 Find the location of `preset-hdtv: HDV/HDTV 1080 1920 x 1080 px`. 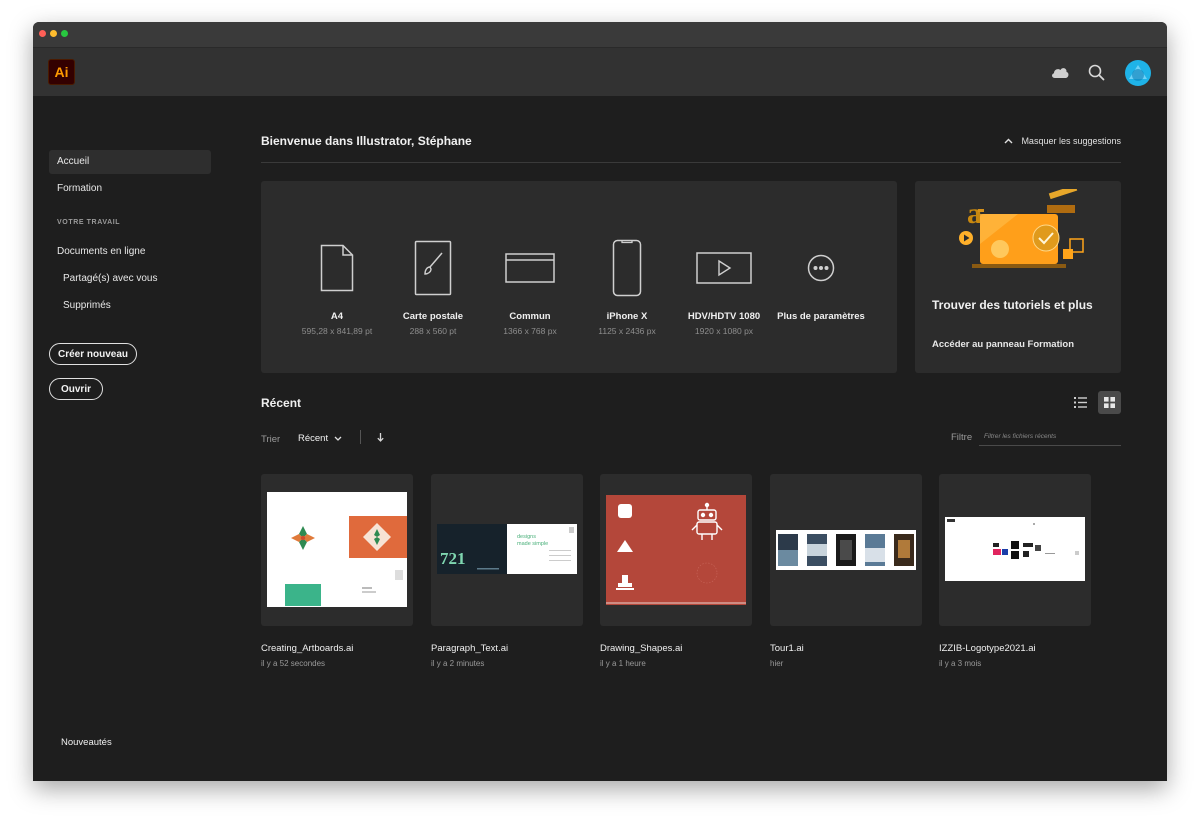

preset-hdtv: HDV/HDTV 1080 1920 x 1080 px is located at coordinates (724, 287).